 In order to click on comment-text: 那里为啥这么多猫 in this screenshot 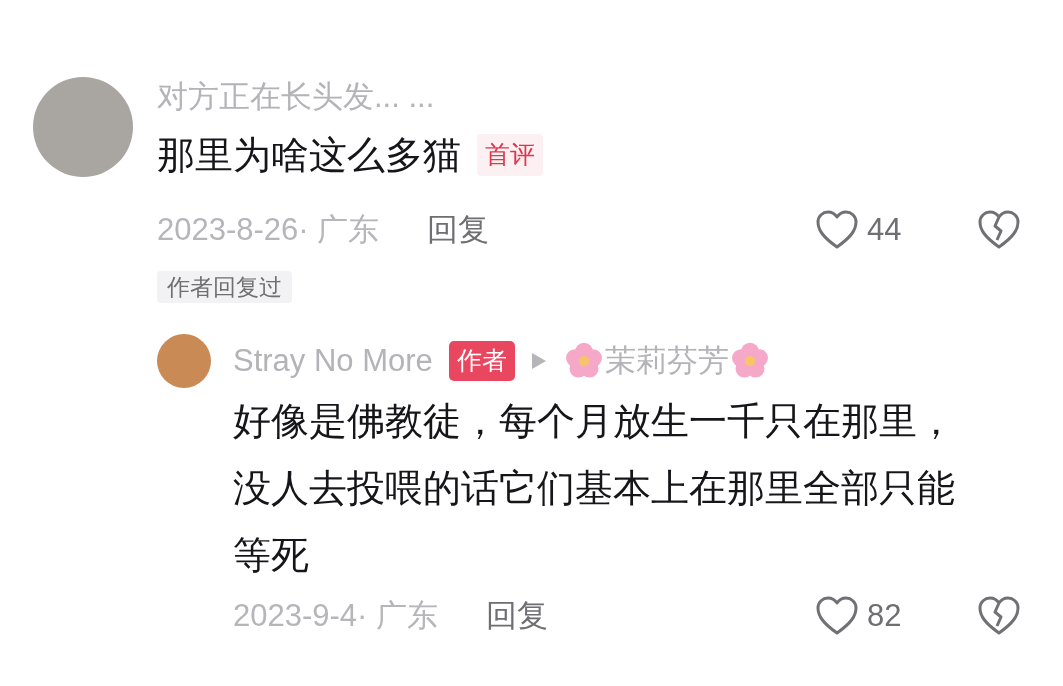, I will do `click(309, 155)`.